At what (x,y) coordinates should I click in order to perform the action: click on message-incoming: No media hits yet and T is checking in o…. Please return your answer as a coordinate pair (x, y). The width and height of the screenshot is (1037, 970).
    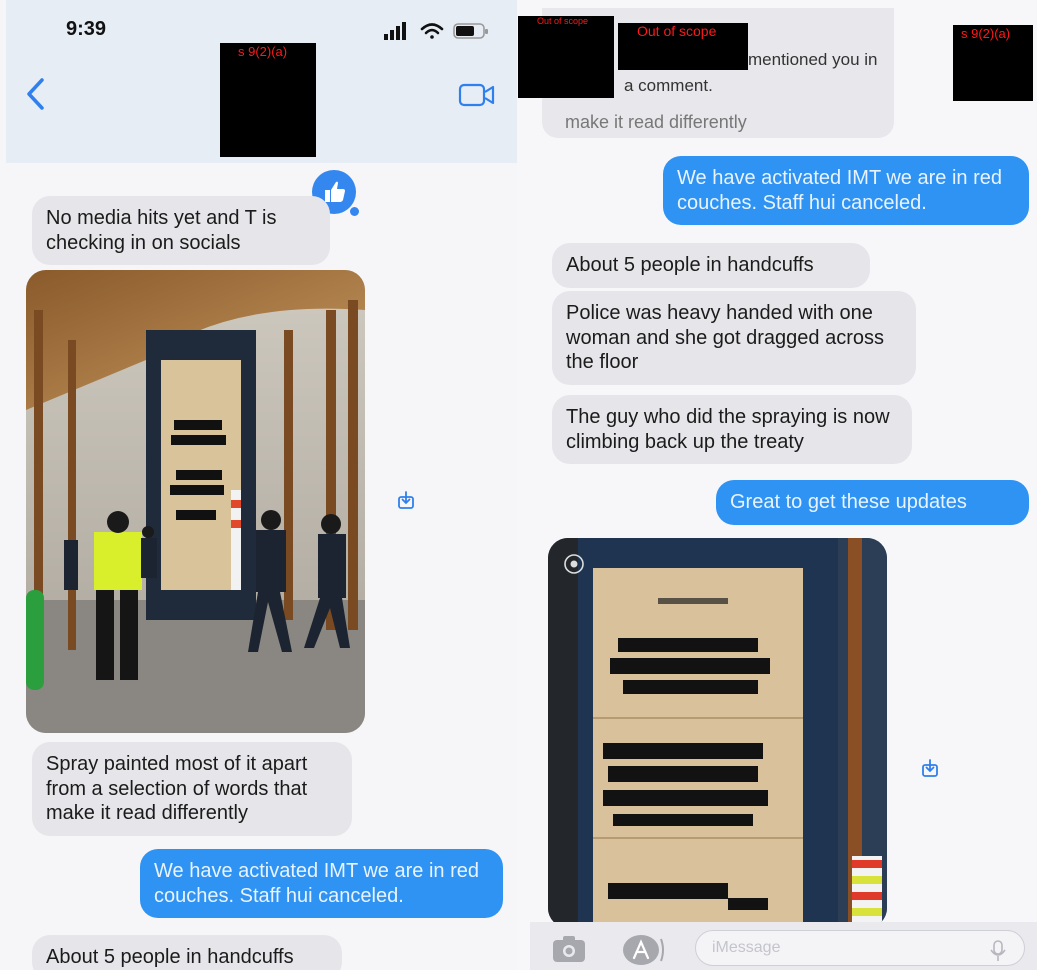
    Looking at the image, I should click on (181, 230).